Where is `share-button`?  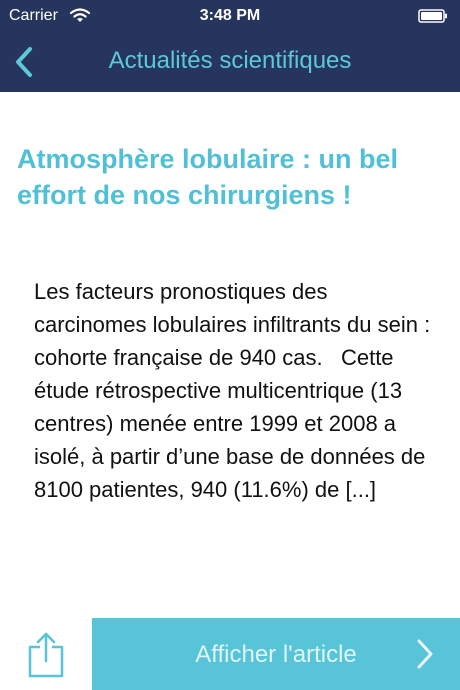
share-button is located at coordinates (46, 654).